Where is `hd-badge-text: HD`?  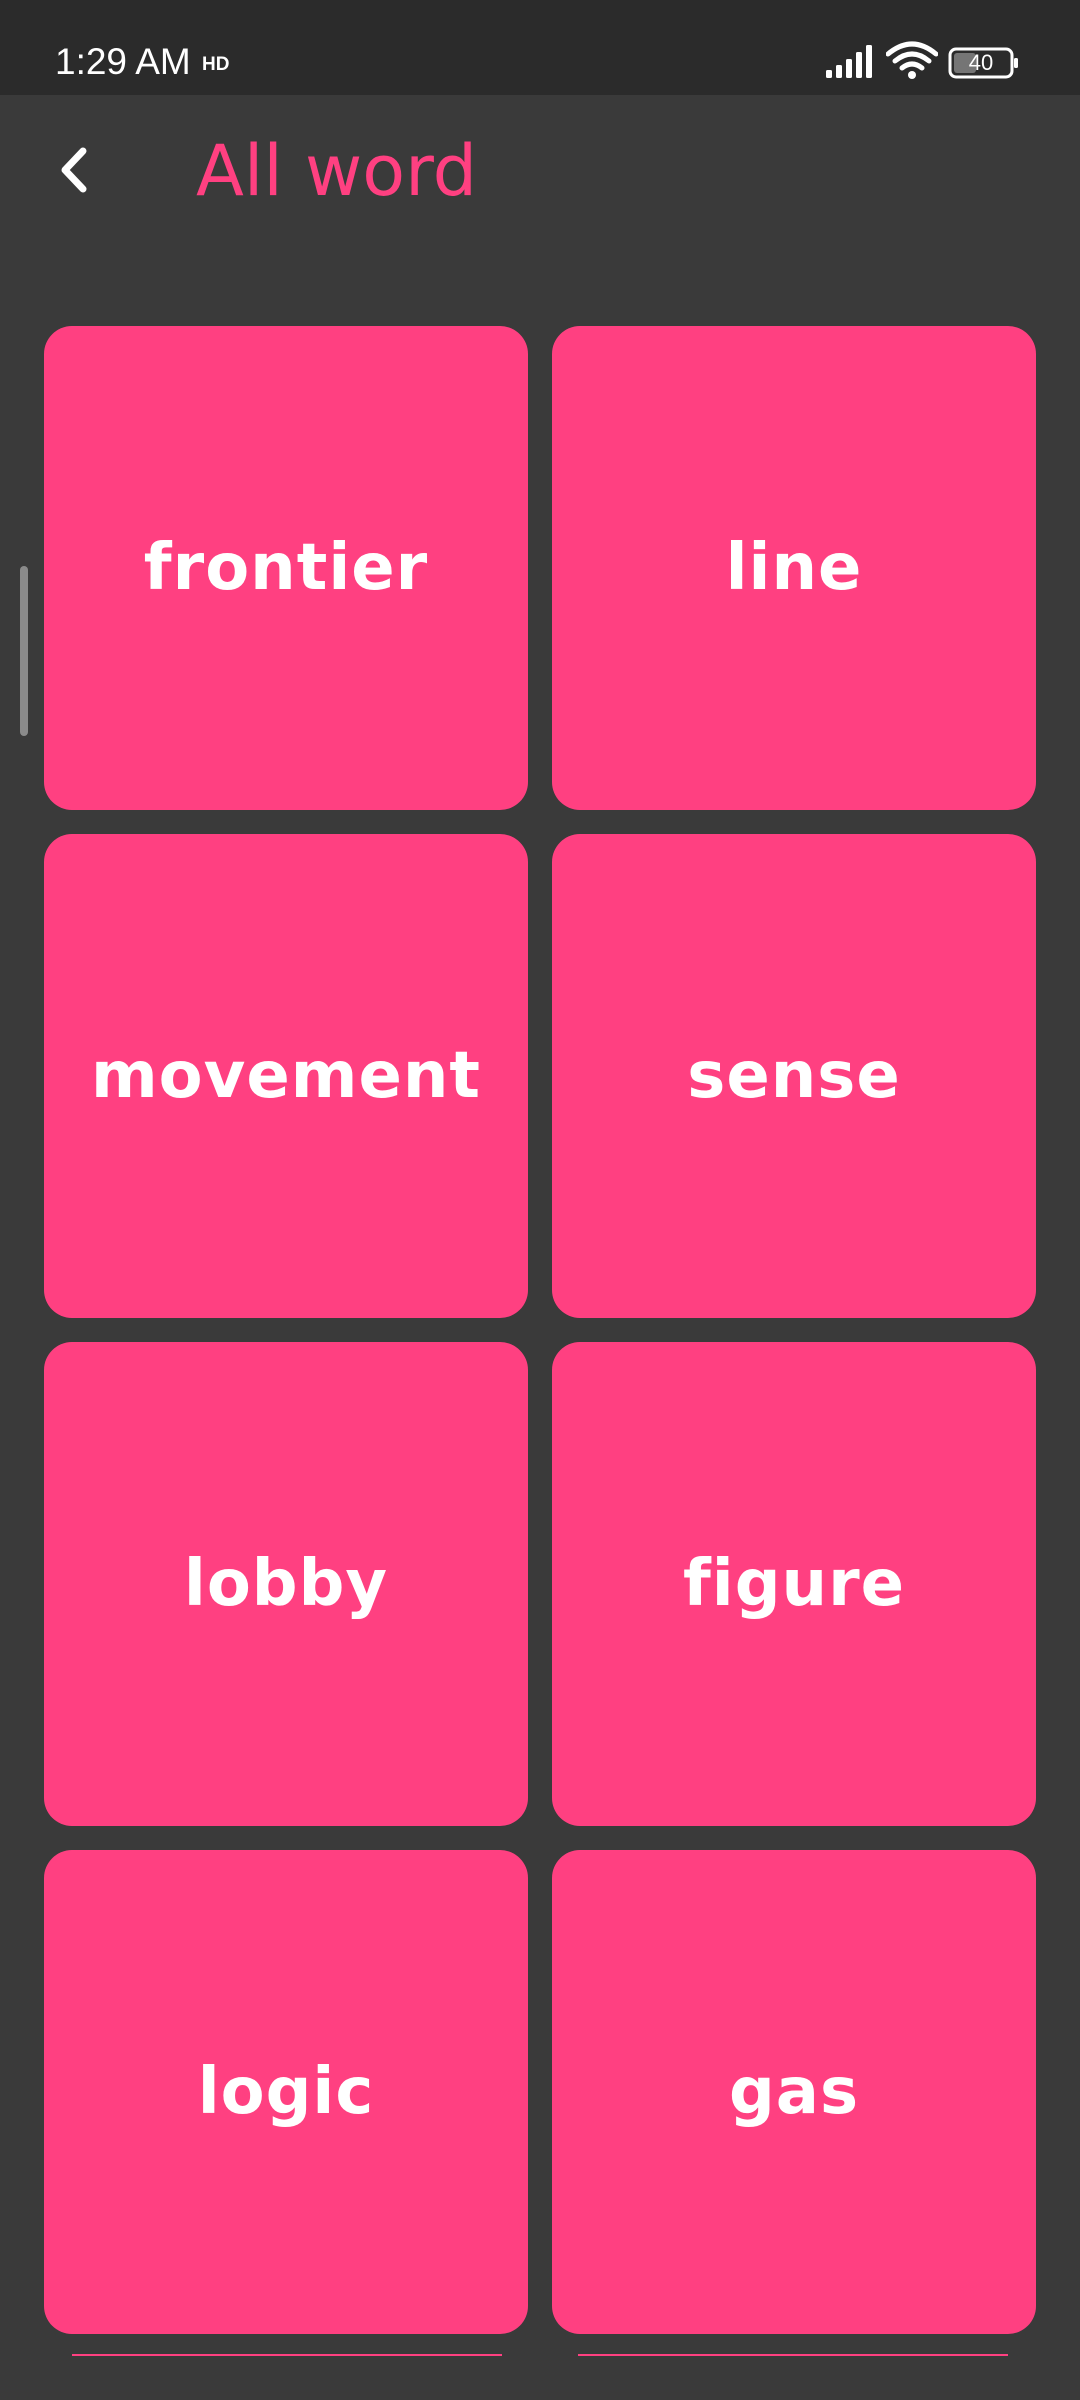
hd-badge-text: HD is located at coordinates (215, 64).